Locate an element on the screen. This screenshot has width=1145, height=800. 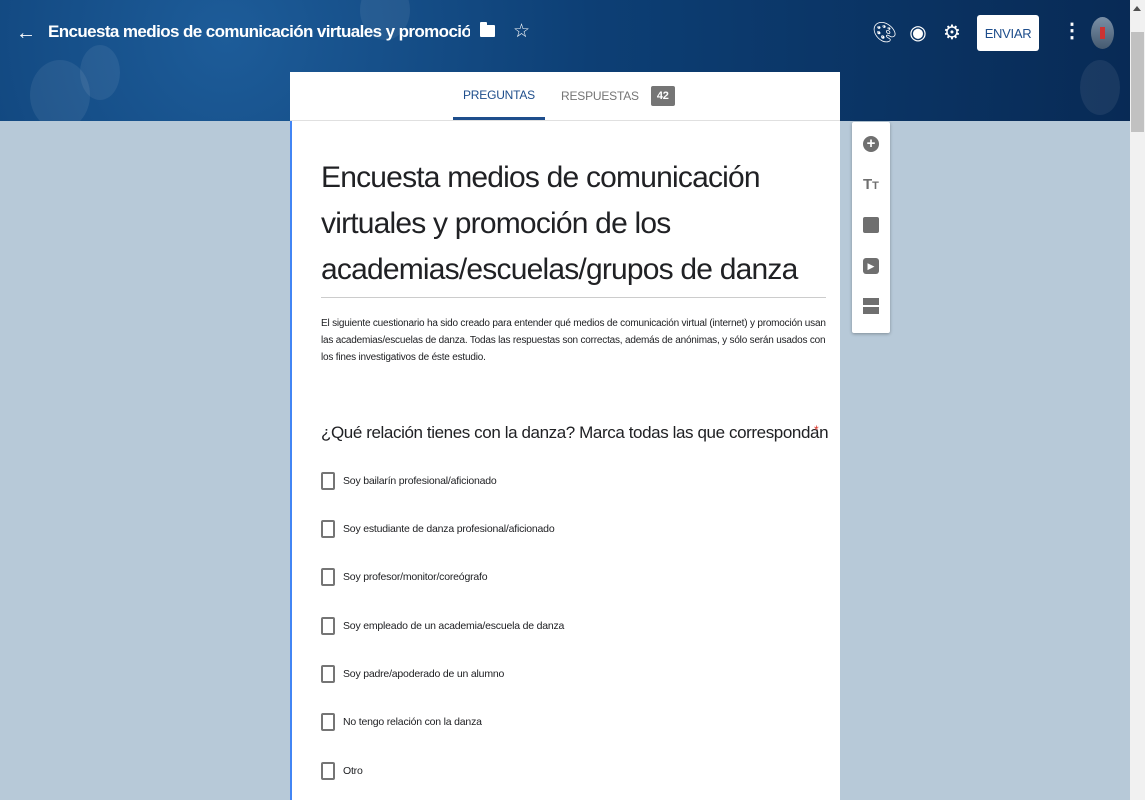
scrollbar is located at coordinates (1137, 400).